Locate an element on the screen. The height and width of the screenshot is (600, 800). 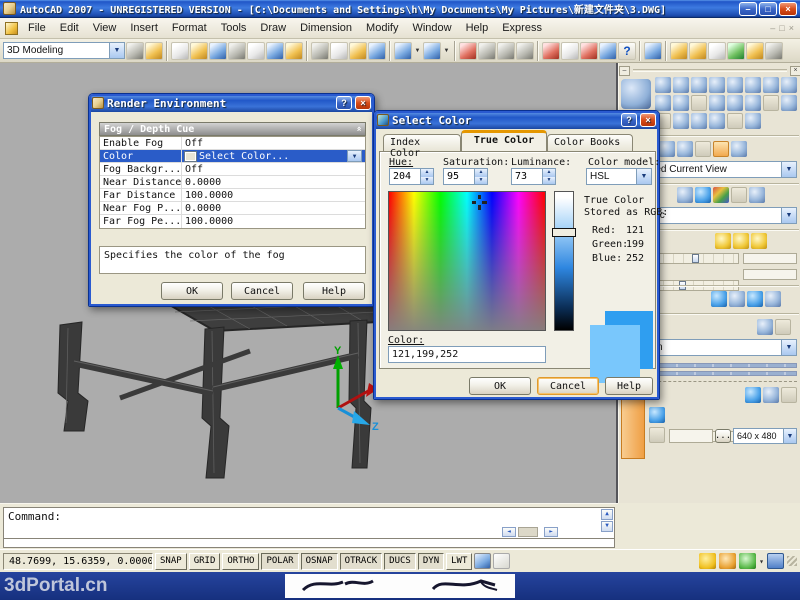
cylinder-icon is located at coordinates (753, 85).